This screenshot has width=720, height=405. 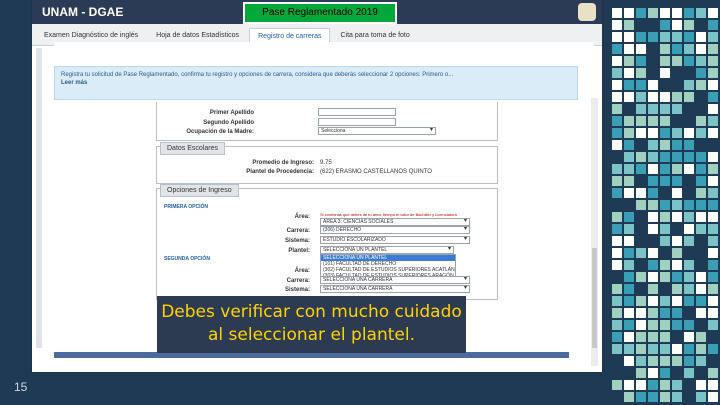 What do you see at coordinates (594, 298) in the screenshot?
I see `scrollbar-thumb` at bounding box center [594, 298].